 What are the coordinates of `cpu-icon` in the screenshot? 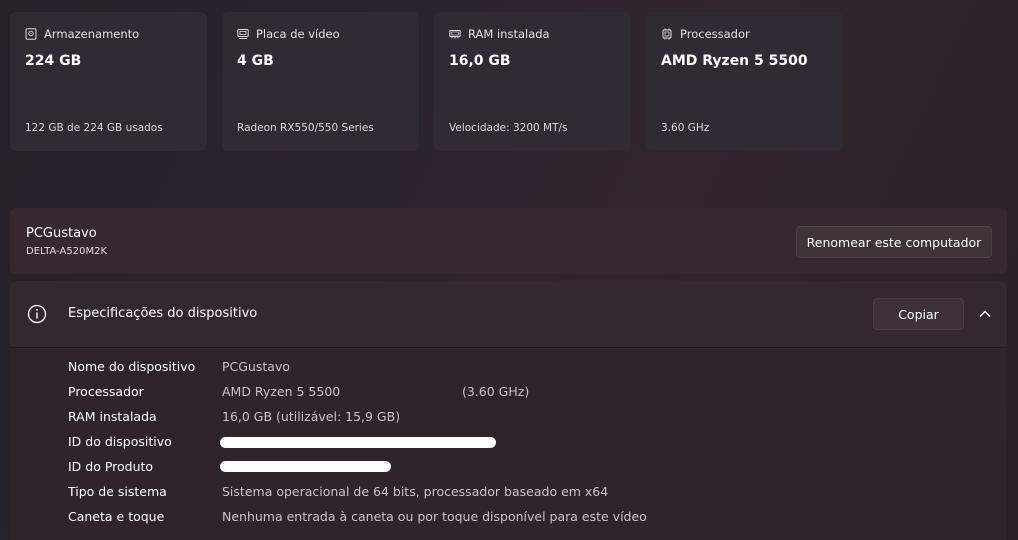 It's located at (667, 34).